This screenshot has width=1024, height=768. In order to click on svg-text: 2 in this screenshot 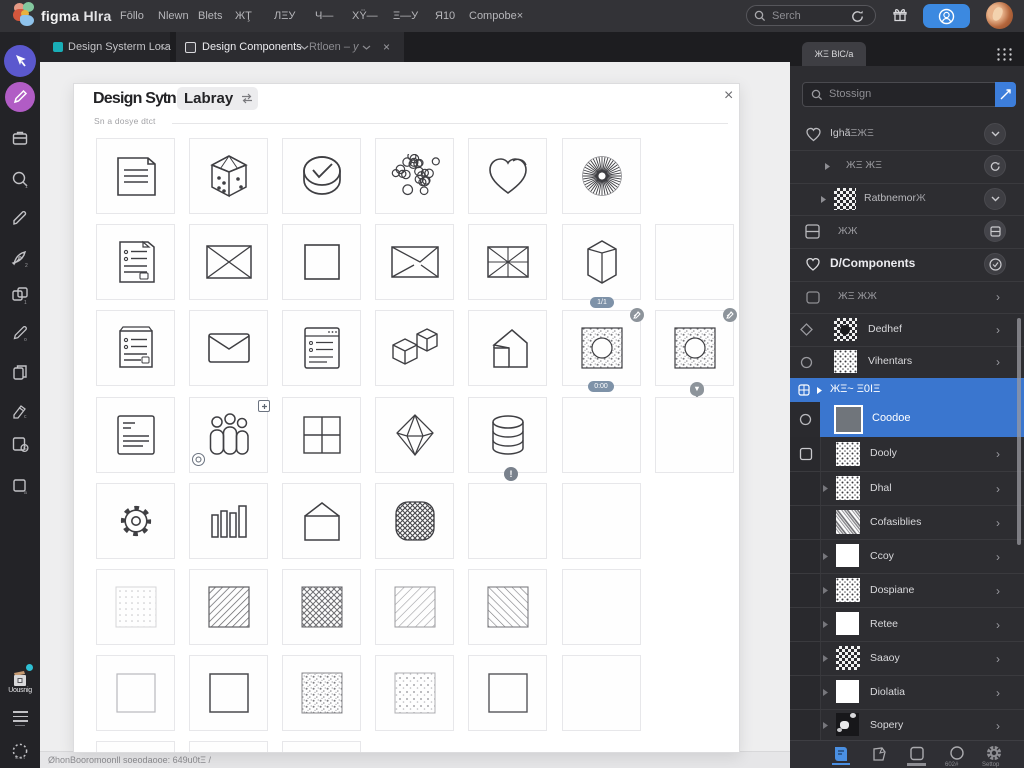, I will do `click(26, 265)`.